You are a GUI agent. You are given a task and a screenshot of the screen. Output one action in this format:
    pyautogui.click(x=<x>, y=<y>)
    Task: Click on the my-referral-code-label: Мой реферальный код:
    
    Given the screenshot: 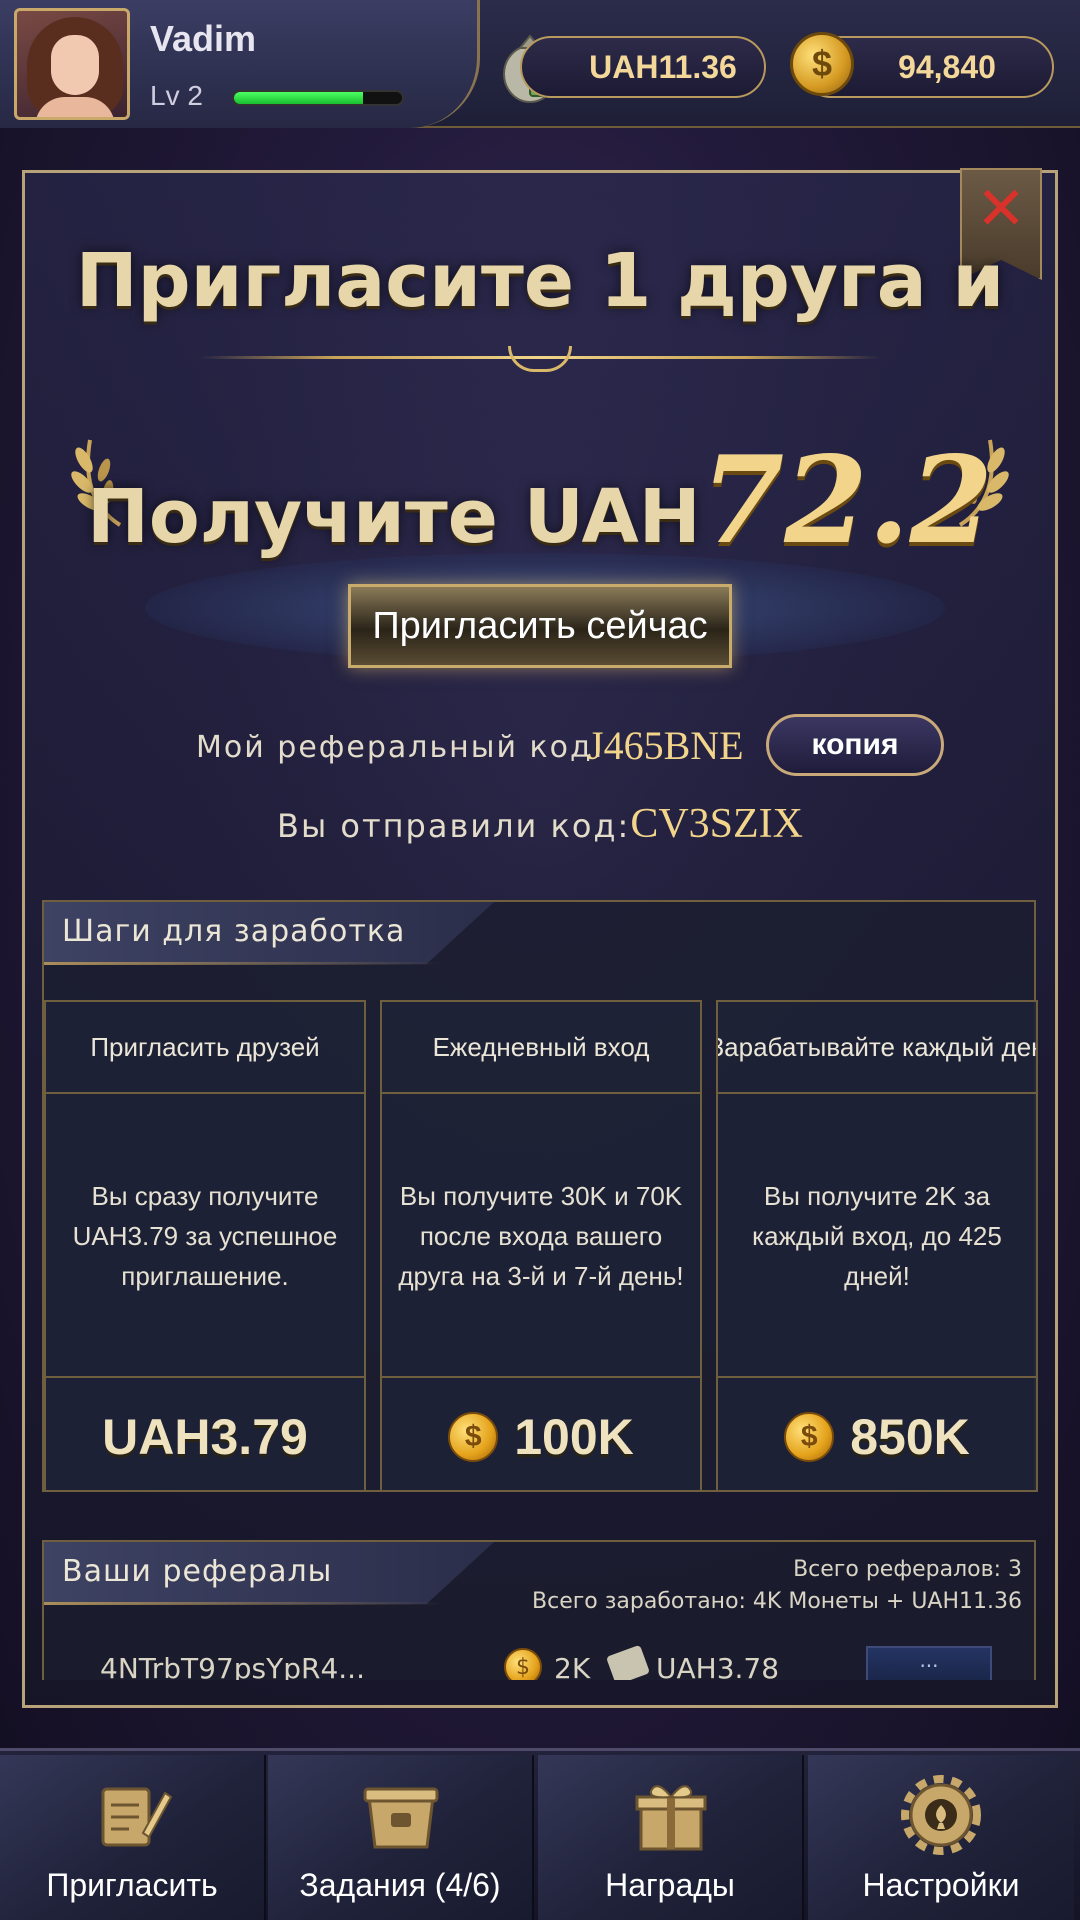 What is the action you would take?
    pyautogui.click(x=400, y=747)
    